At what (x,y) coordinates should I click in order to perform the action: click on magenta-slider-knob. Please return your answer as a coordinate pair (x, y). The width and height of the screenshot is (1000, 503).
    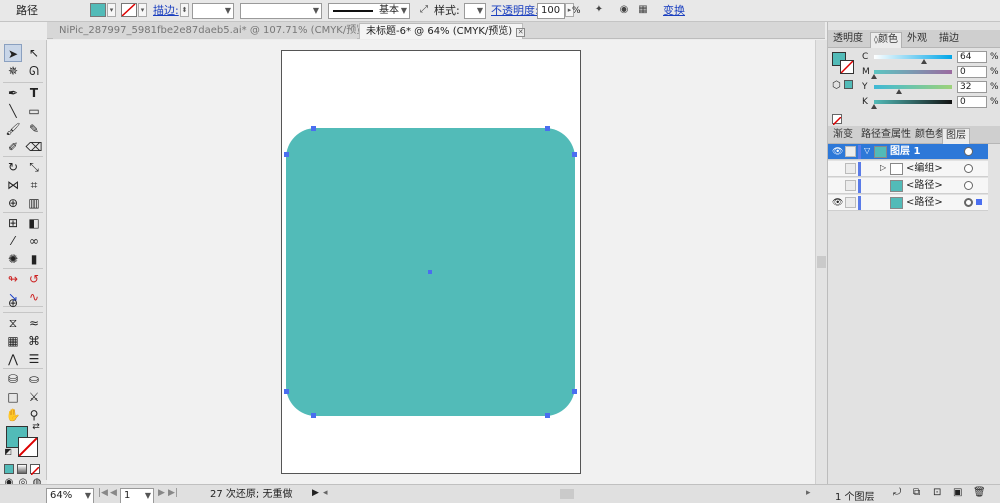
    Looking at the image, I should click on (874, 76).